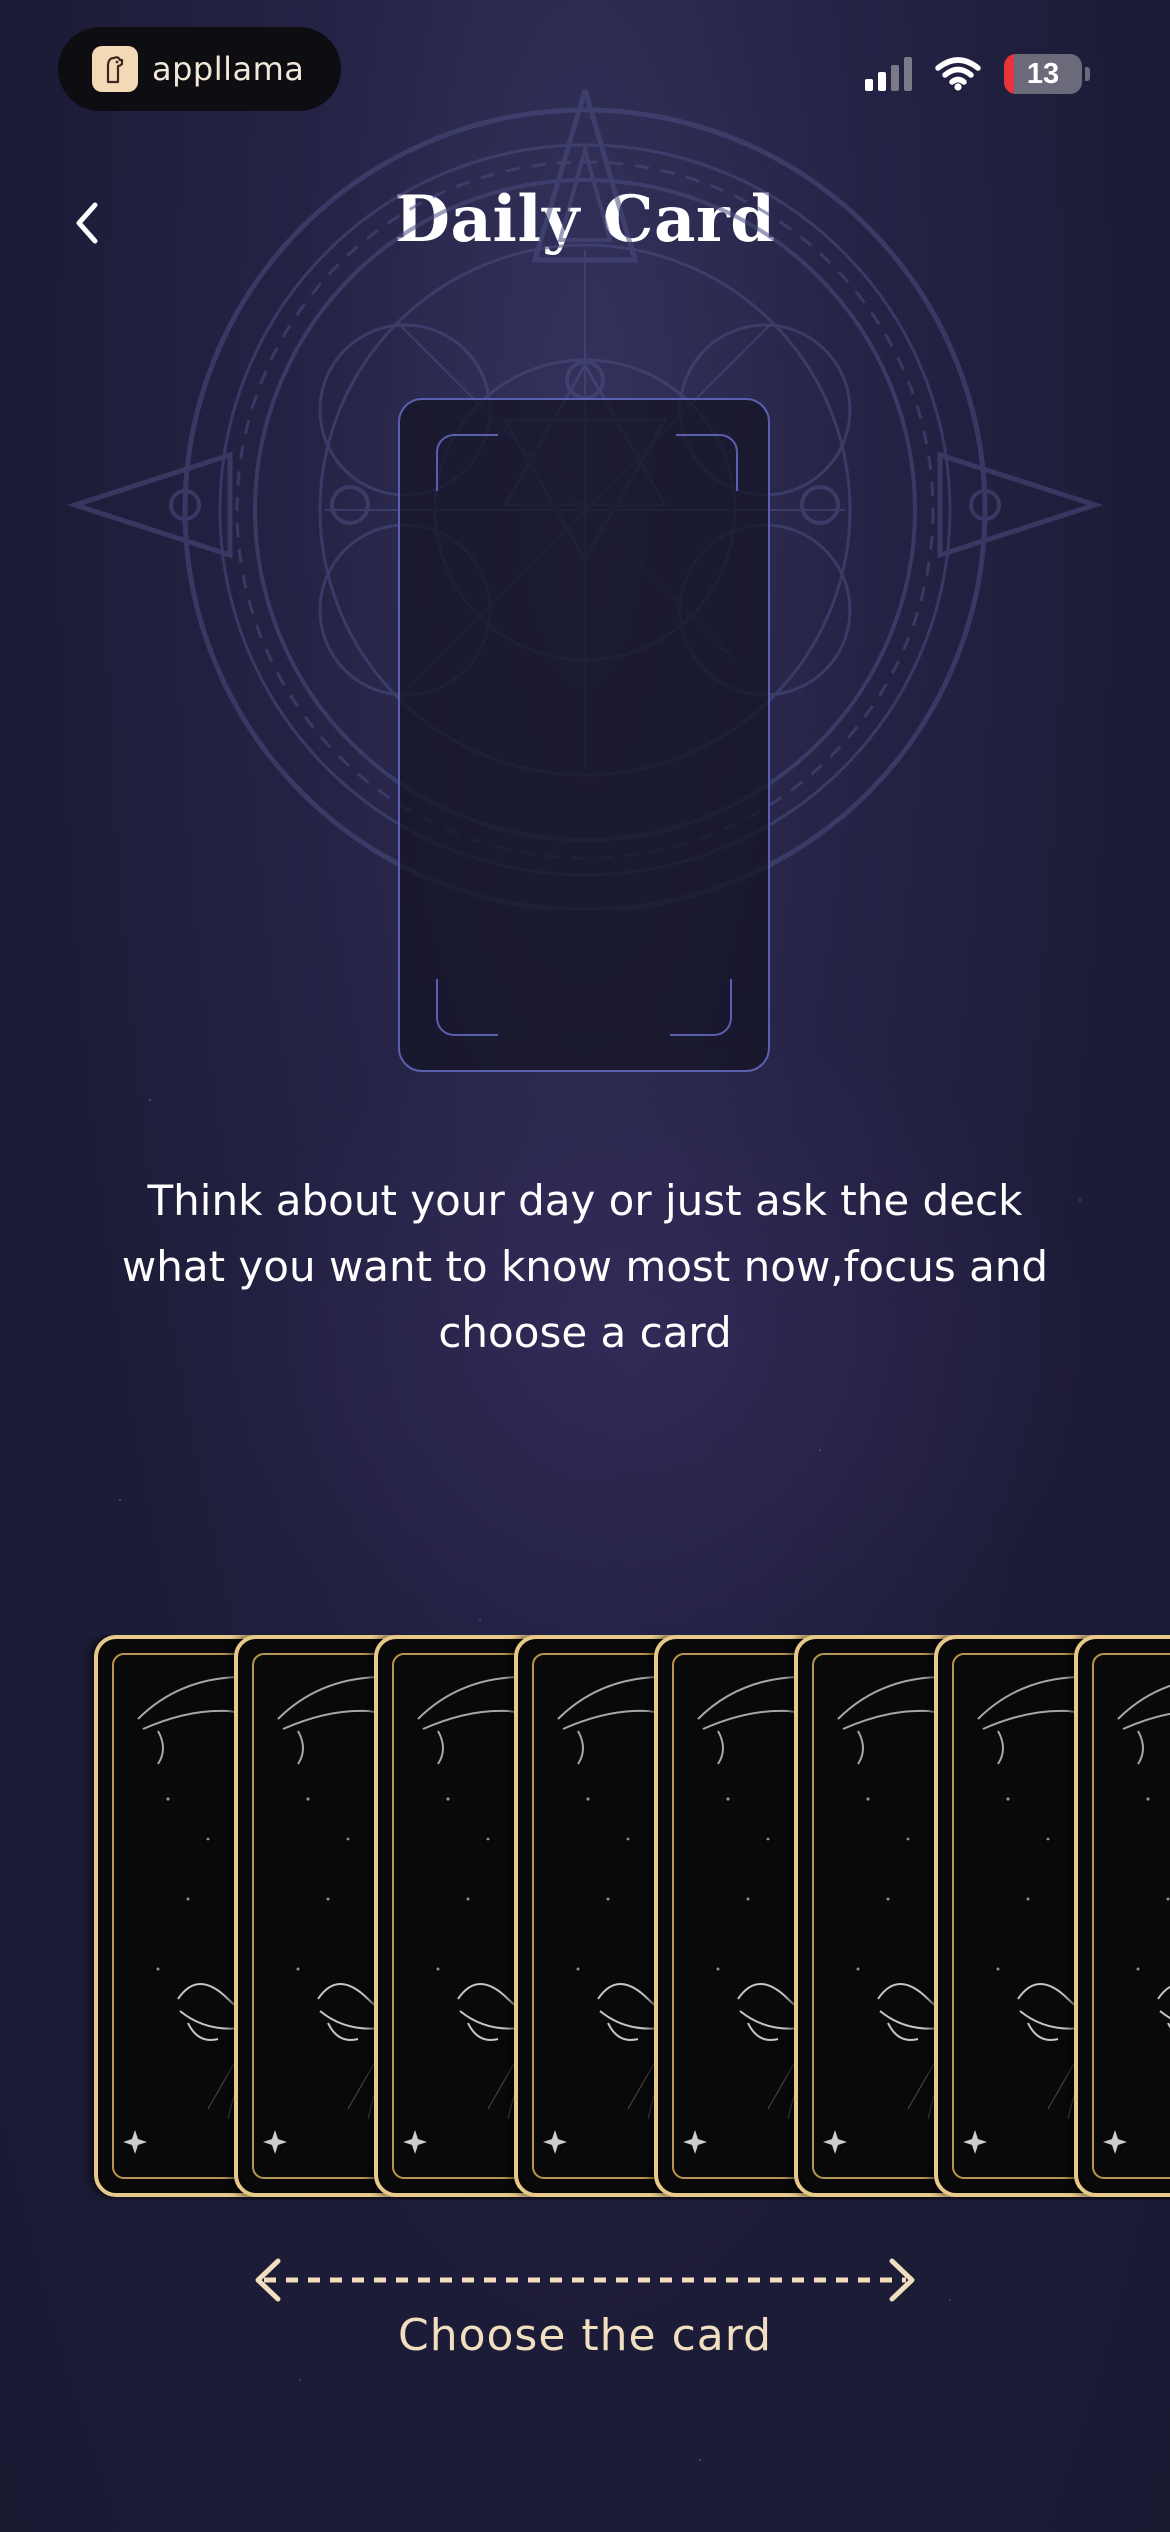  I want to click on battery-icon: 13, so click(1043, 74).